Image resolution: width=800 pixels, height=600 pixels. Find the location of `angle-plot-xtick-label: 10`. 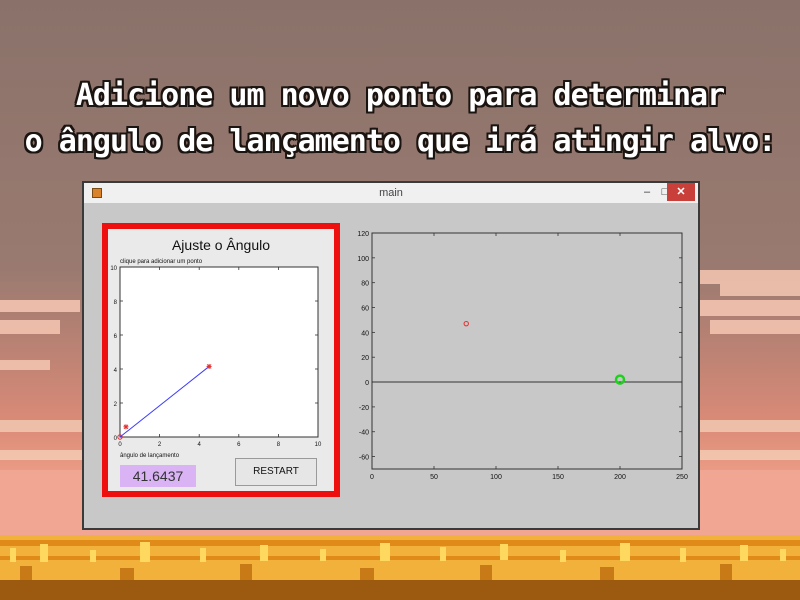

angle-plot-xtick-label: 10 is located at coordinates (318, 445).